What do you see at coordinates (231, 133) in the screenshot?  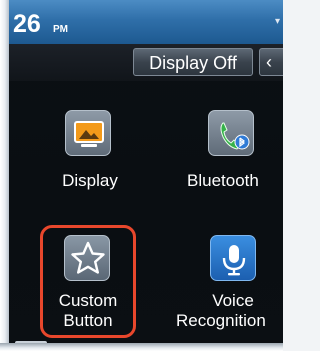 I see `bluetooth-phone-icon` at bounding box center [231, 133].